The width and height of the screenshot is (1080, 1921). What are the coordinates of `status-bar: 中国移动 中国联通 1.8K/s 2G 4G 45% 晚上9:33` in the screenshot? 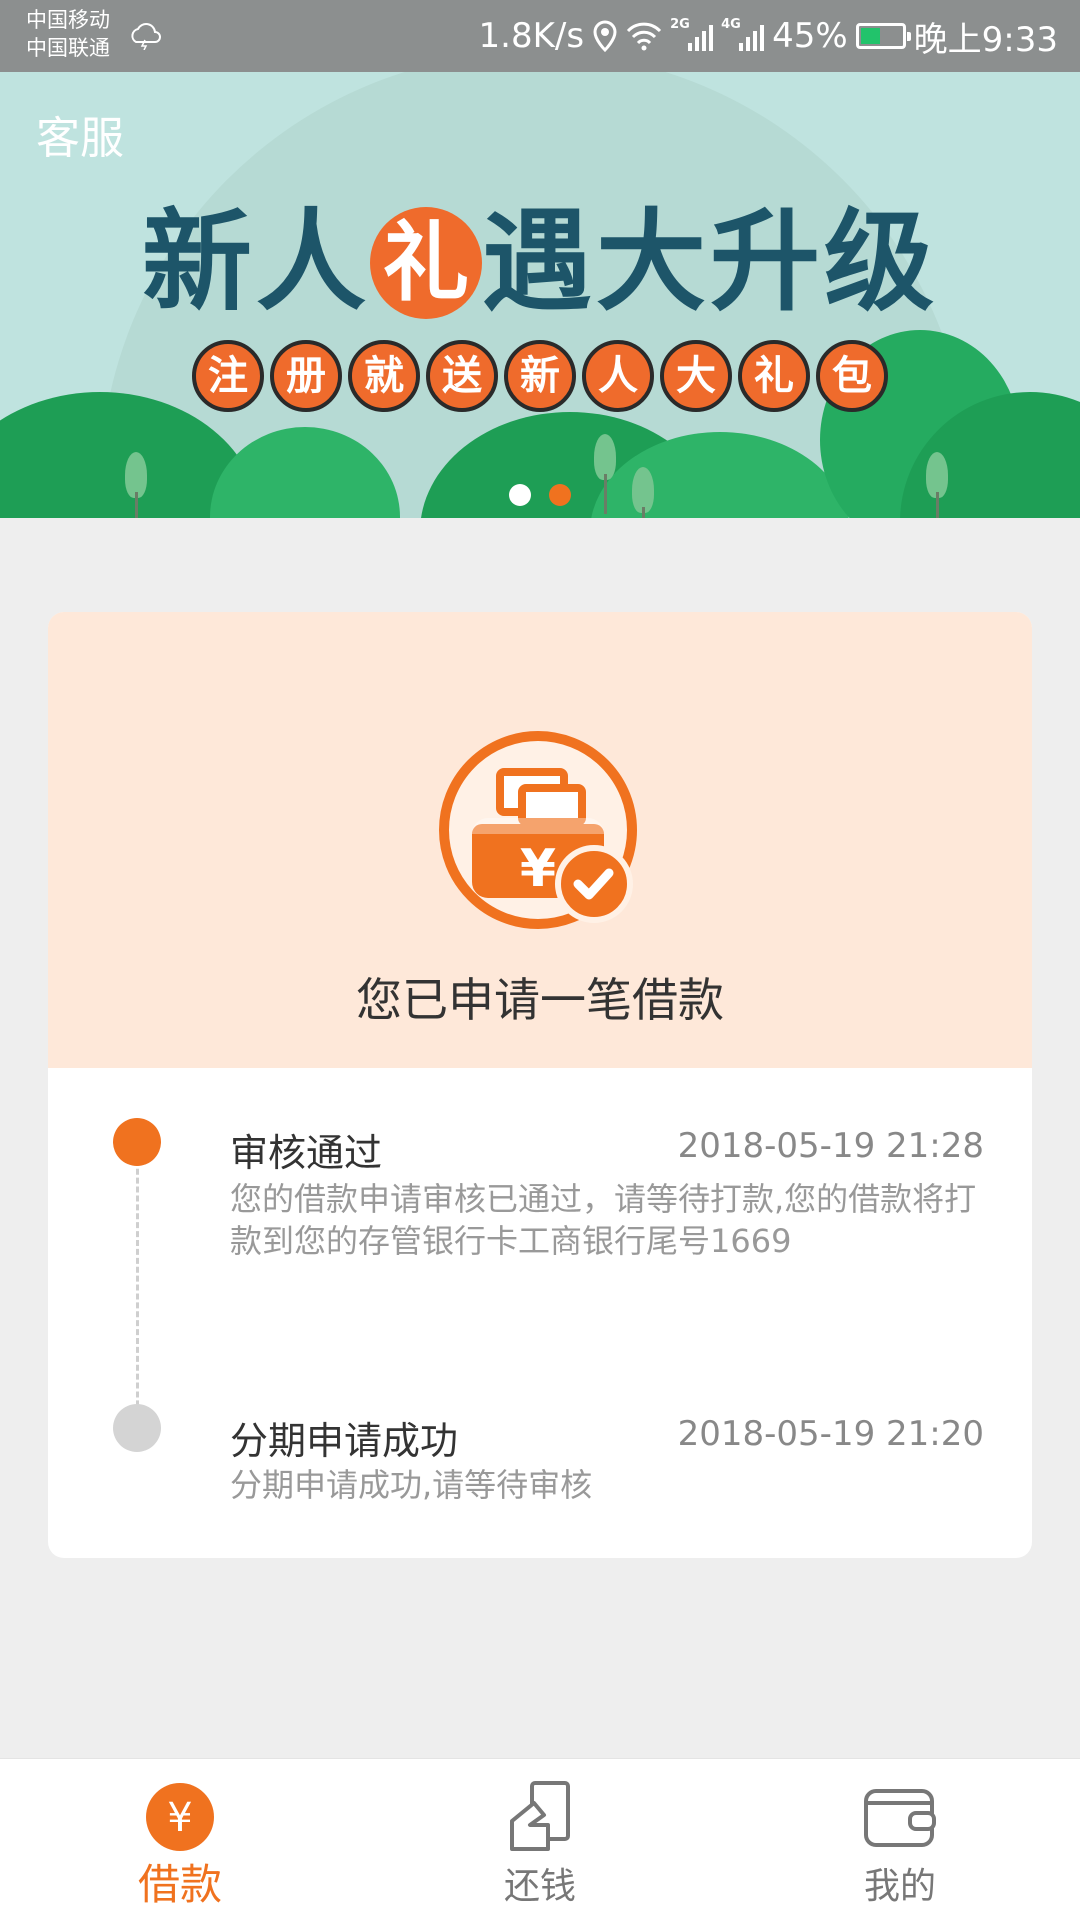 It's located at (540, 36).